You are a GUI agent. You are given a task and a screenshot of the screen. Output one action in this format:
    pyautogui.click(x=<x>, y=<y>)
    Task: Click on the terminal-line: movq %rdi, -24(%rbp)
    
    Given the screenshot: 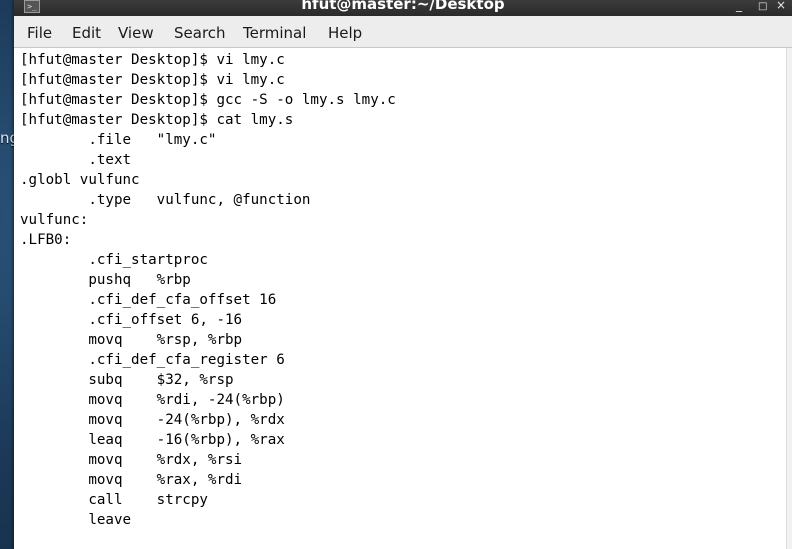 What is the action you would take?
    pyautogui.click(x=152, y=400)
    